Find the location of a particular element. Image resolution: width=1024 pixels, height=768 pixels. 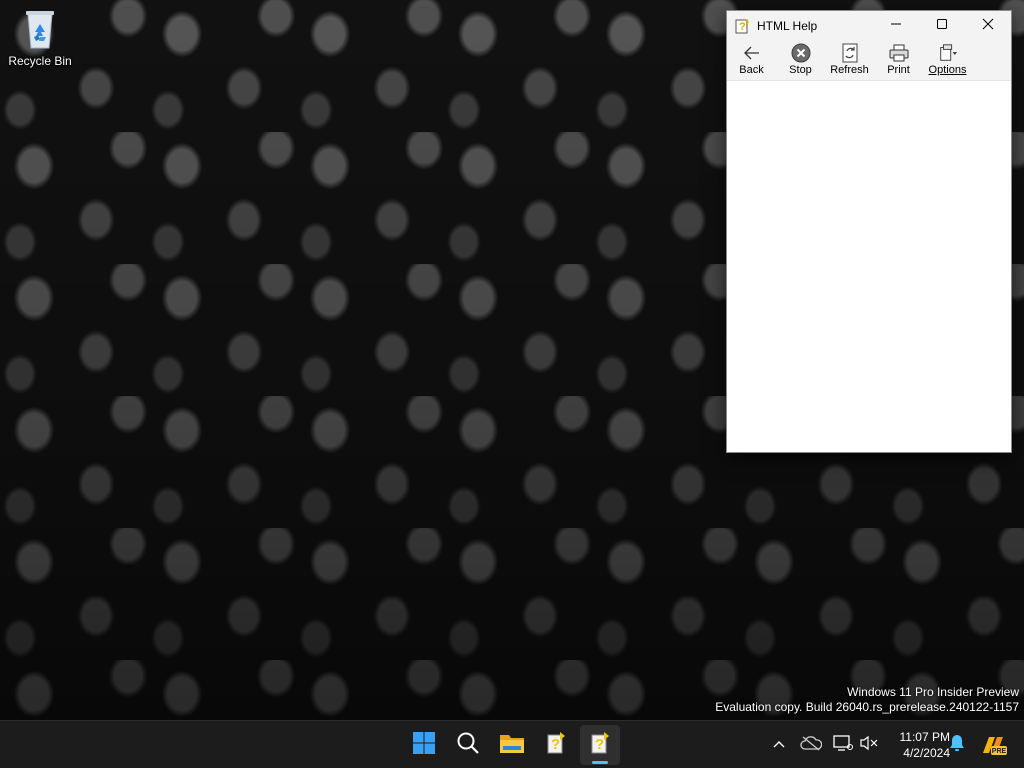

maximize-icon is located at coordinates (942, 26).